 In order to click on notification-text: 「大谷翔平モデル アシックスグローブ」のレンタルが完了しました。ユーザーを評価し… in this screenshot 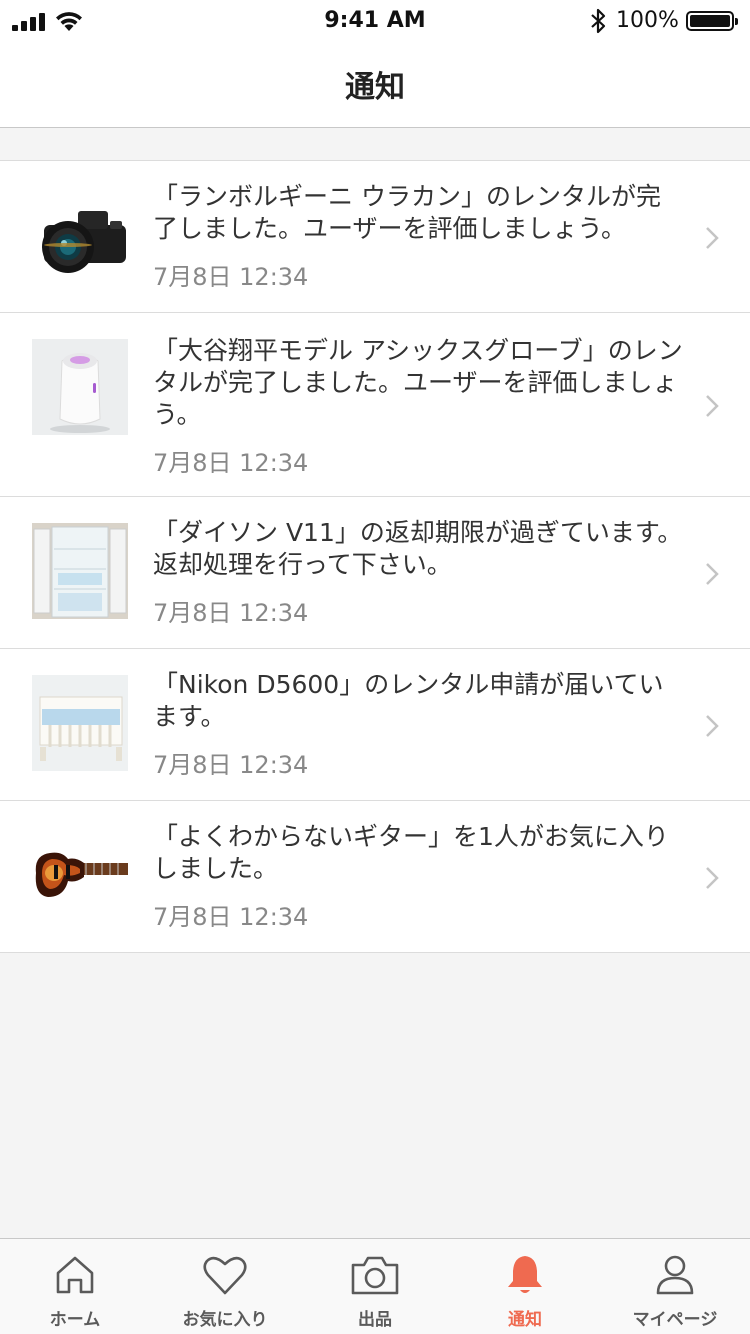, I will do `click(418, 406)`.